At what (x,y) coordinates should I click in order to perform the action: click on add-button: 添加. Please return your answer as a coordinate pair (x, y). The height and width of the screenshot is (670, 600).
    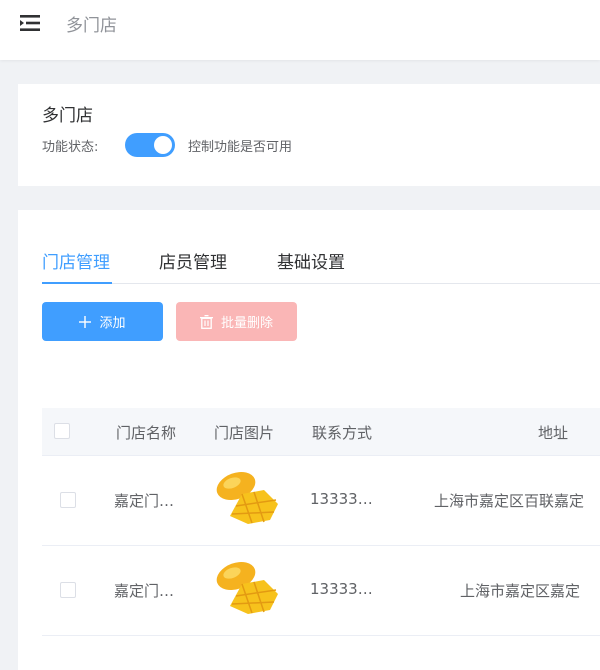
    Looking at the image, I should click on (102, 321).